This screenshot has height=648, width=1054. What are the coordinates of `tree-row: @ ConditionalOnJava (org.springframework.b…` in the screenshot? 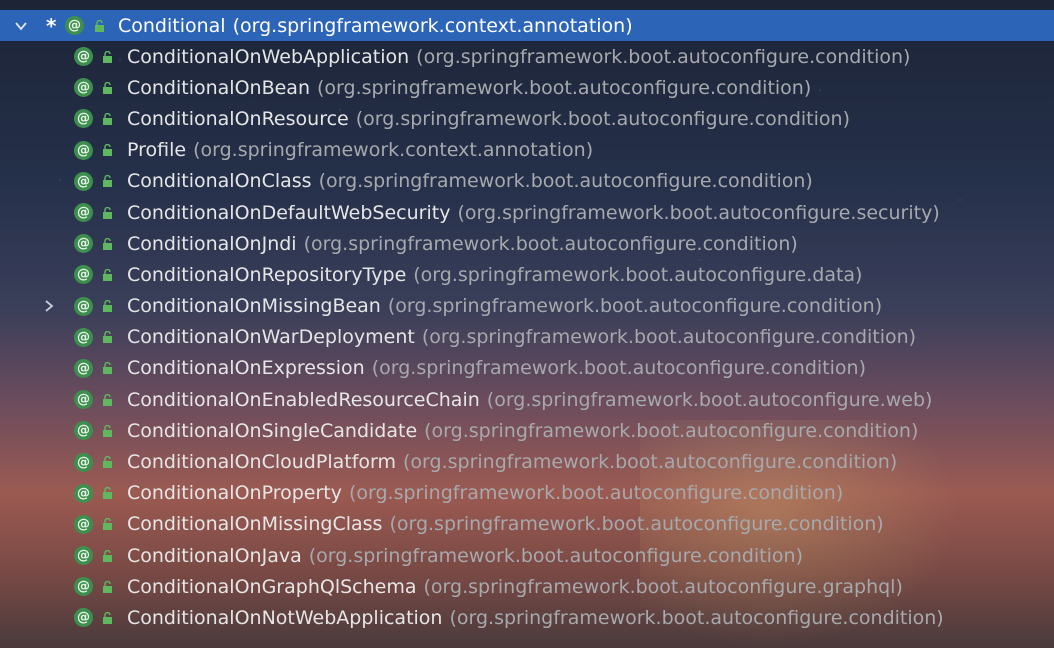 It's located at (527, 555).